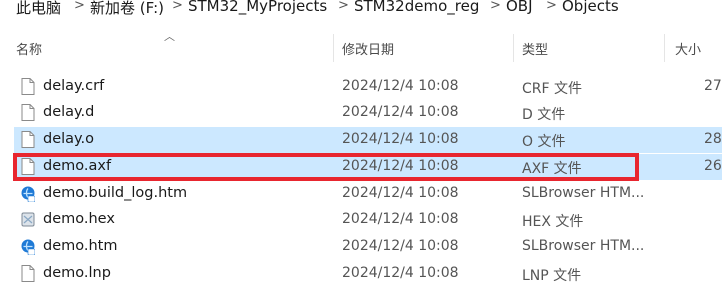  What do you see at coordinates (544, 115) in the screenshot?
I see `file-type: D 文件` at bounding box center [544, 115].